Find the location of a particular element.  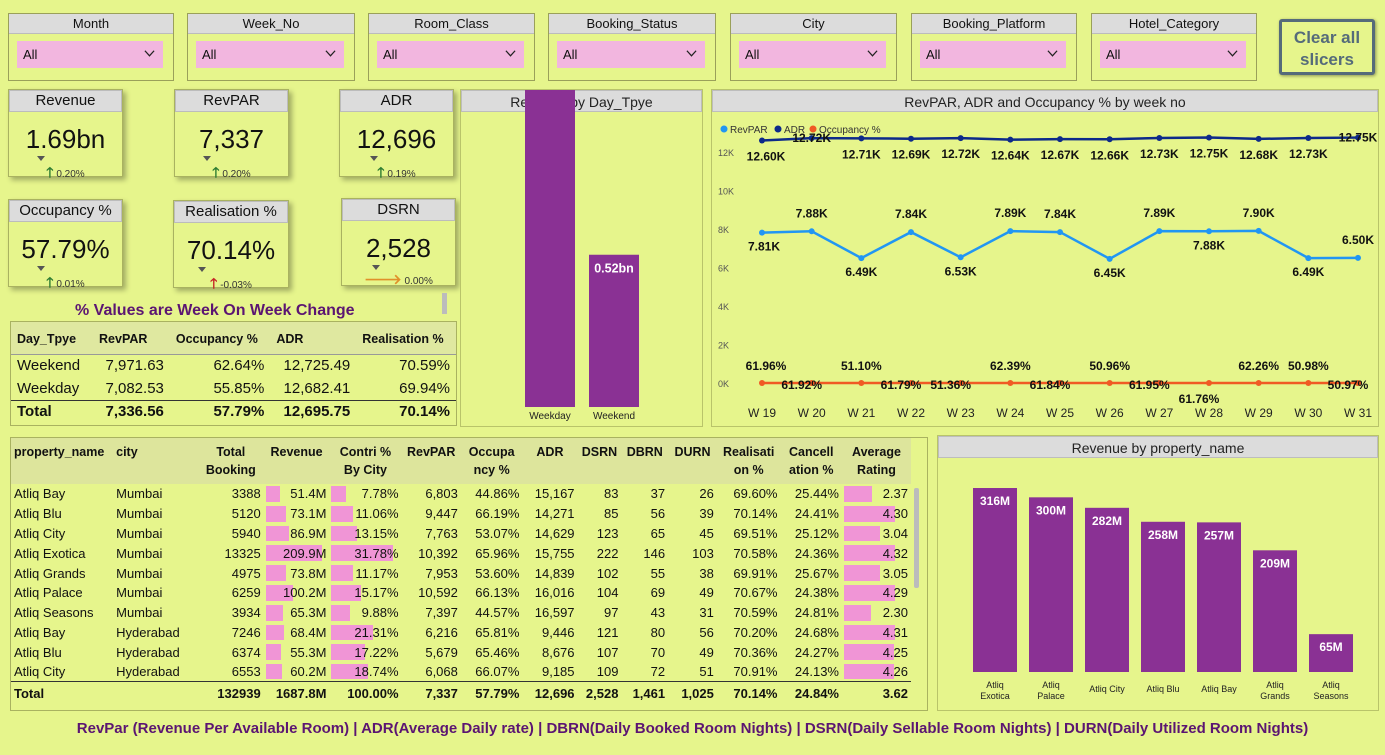

bar-atliq-blu is located at coordinates (1163, 596).